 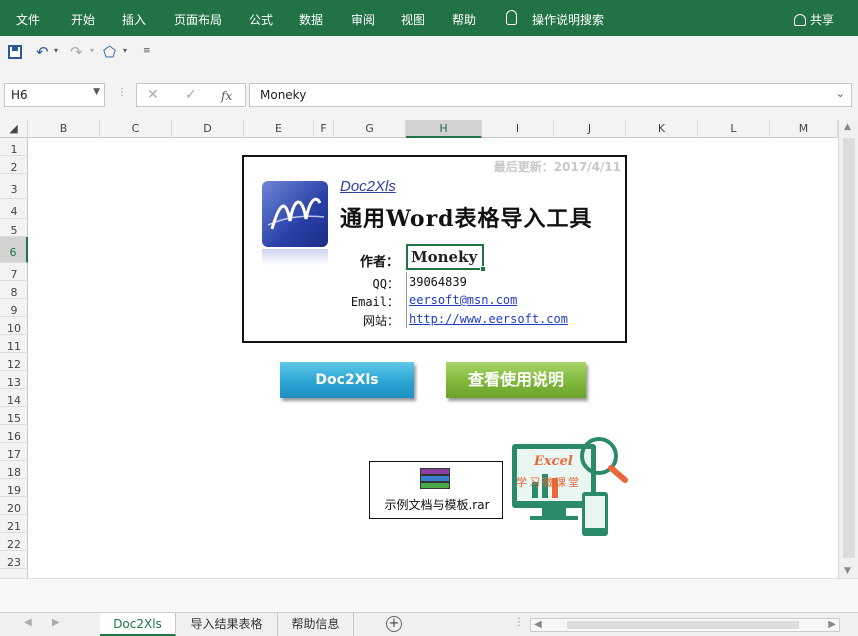 What do you see at coordinates (109, 52) in the screenshot?
I see `touch-mode-icon: ⬠` at bounding box center [109, 52].